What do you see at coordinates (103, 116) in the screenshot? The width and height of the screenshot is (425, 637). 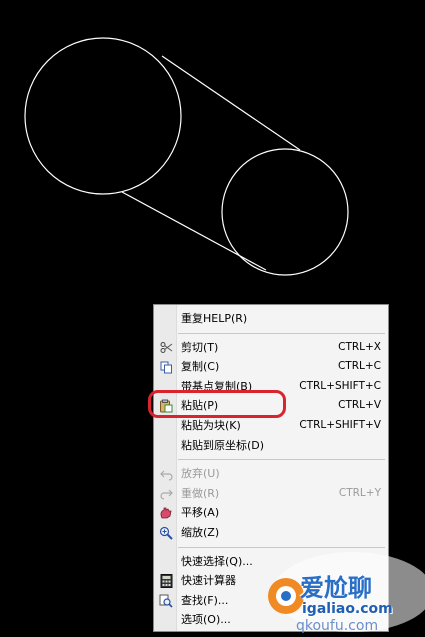 I see `large-circle` at bounding box center [103, 116].